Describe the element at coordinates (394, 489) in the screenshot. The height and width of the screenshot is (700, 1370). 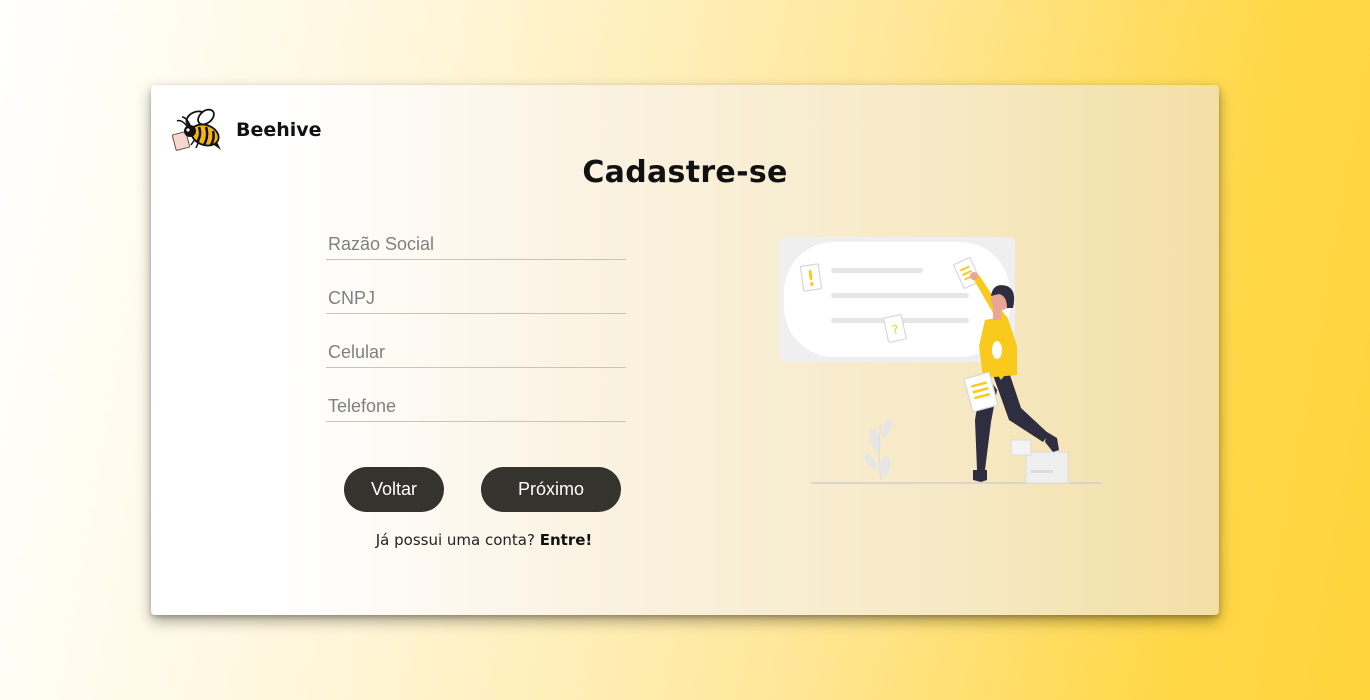
I see `back-button: Voltar` at that location.